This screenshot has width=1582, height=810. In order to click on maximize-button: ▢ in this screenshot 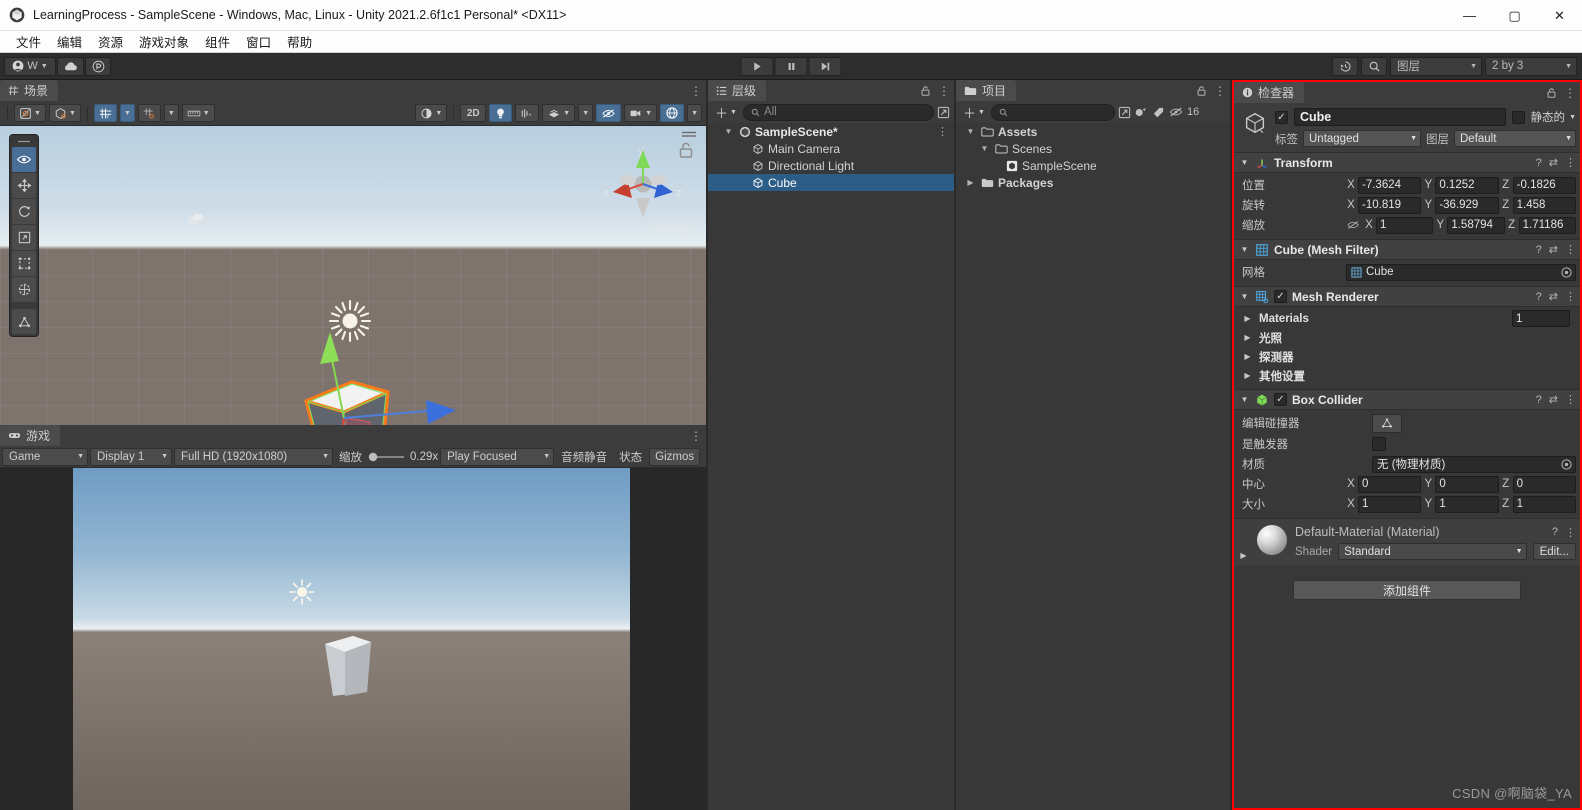, I will do `click(1514, 15)`.